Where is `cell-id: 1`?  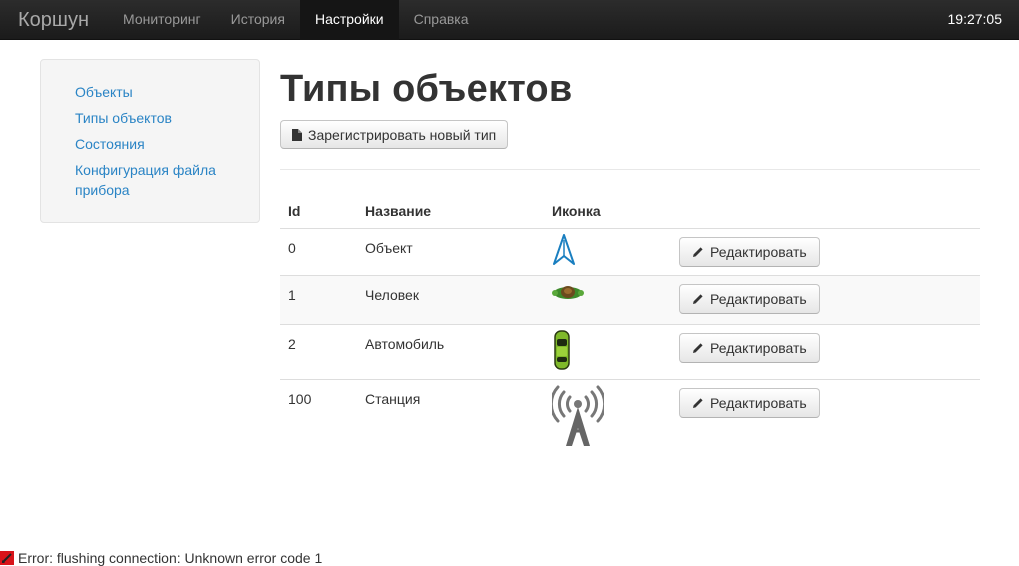 cell-id: 1 is located at coordinates (318, 300).